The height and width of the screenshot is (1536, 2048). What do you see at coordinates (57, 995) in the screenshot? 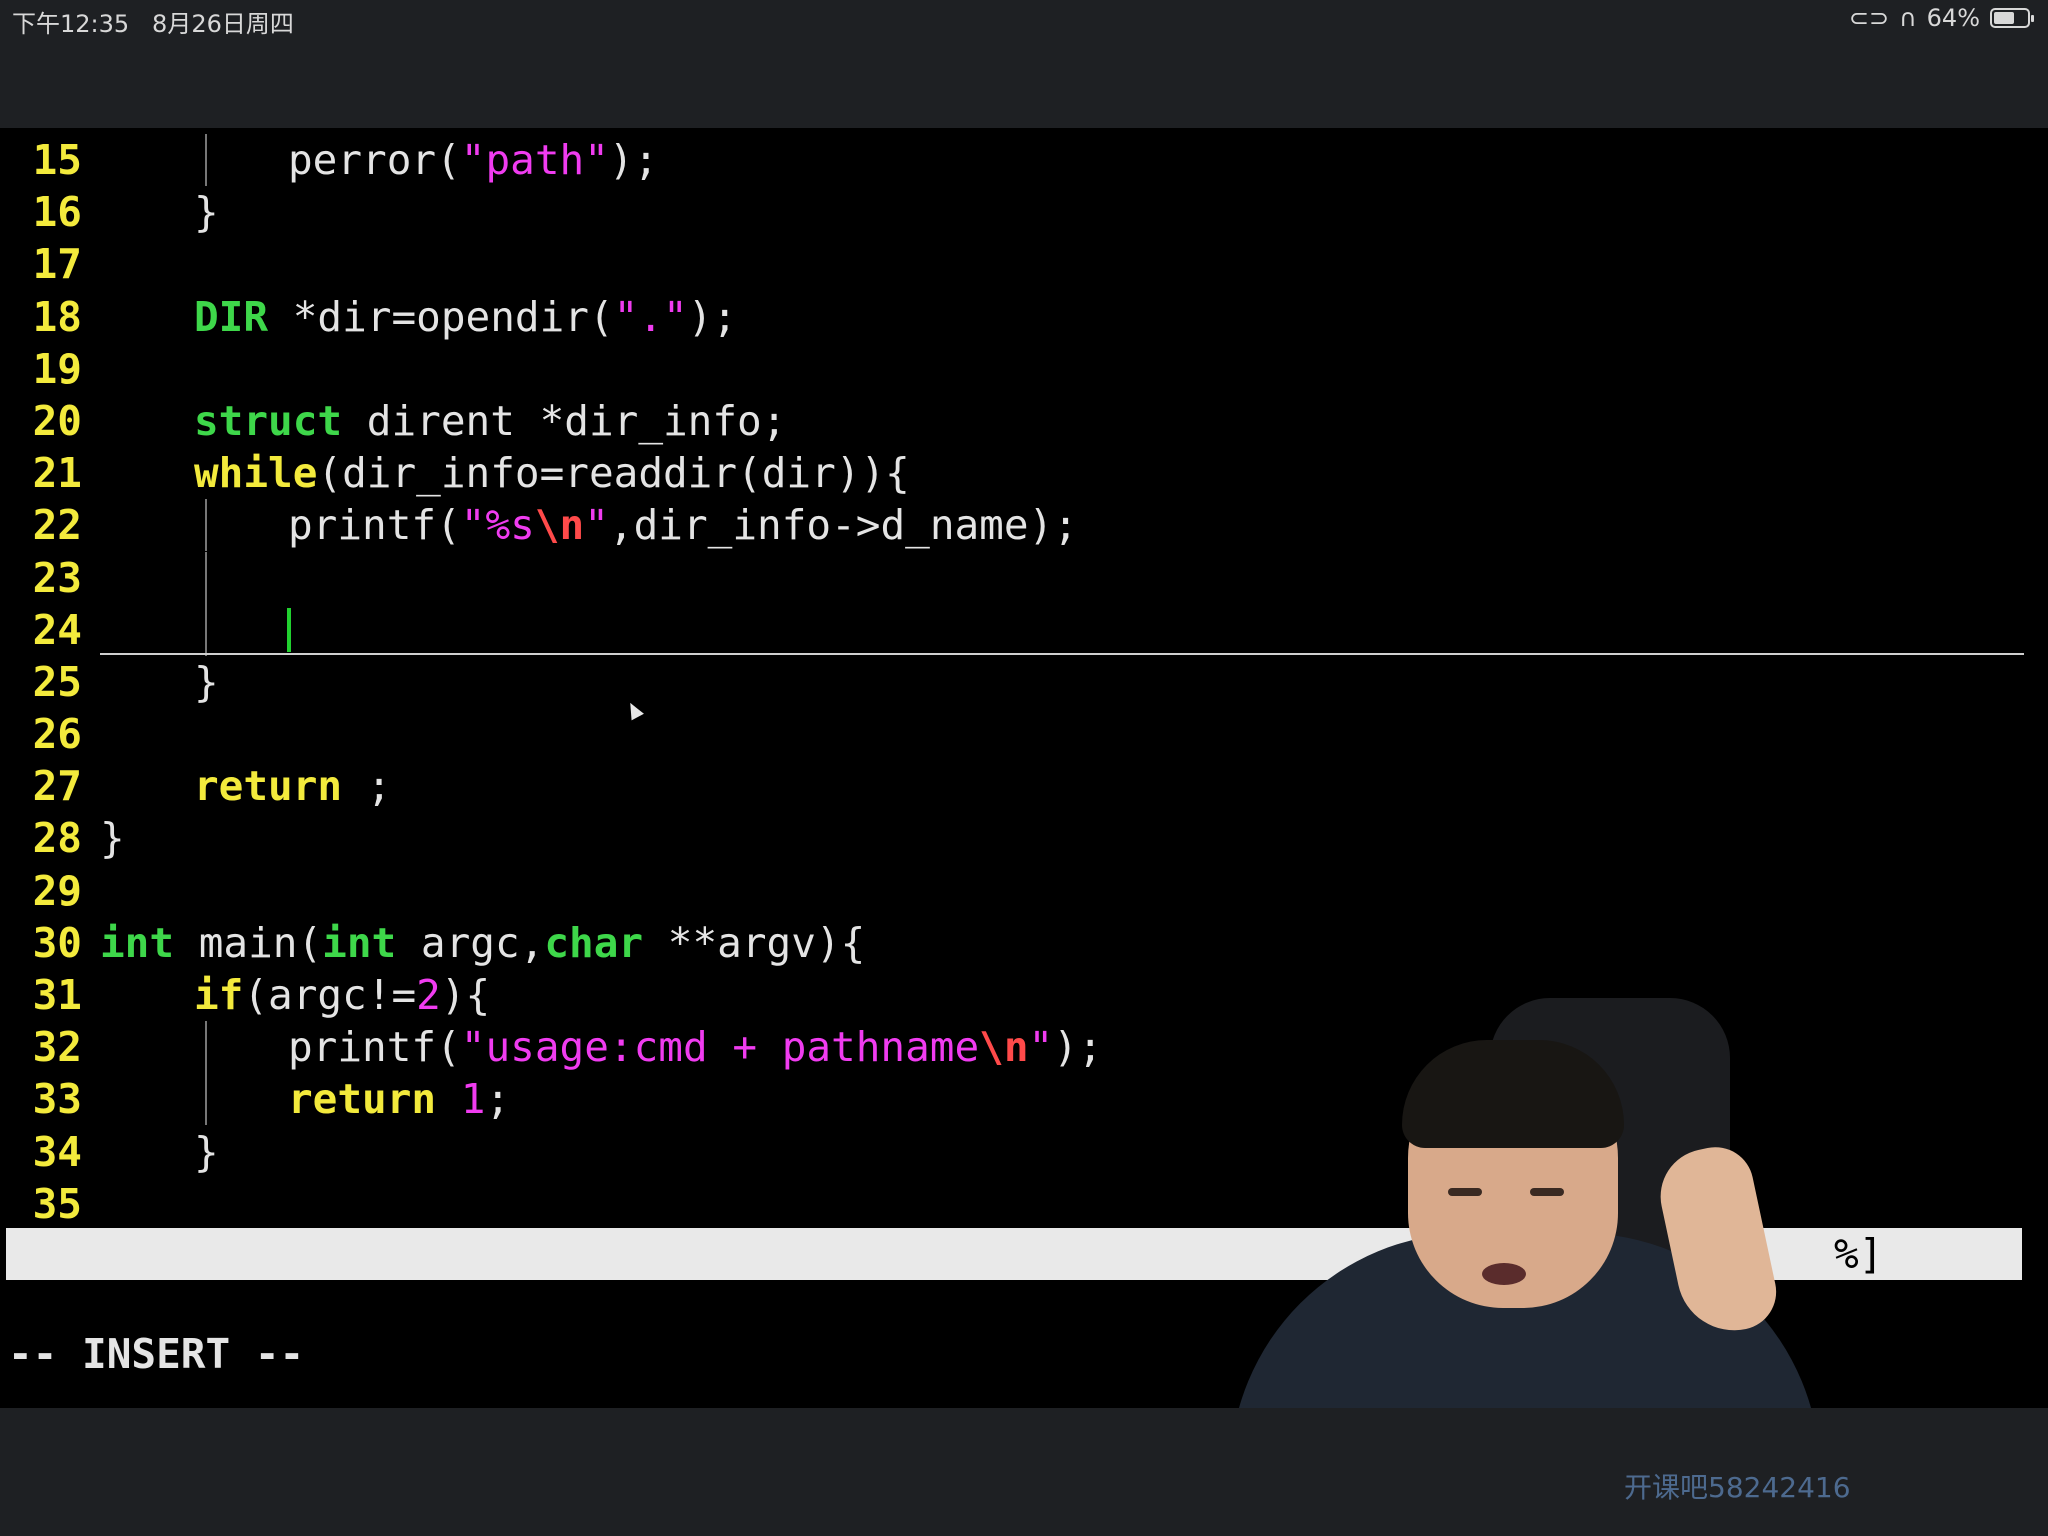
I see `line-number: 31` at bounding box center [57, 995].